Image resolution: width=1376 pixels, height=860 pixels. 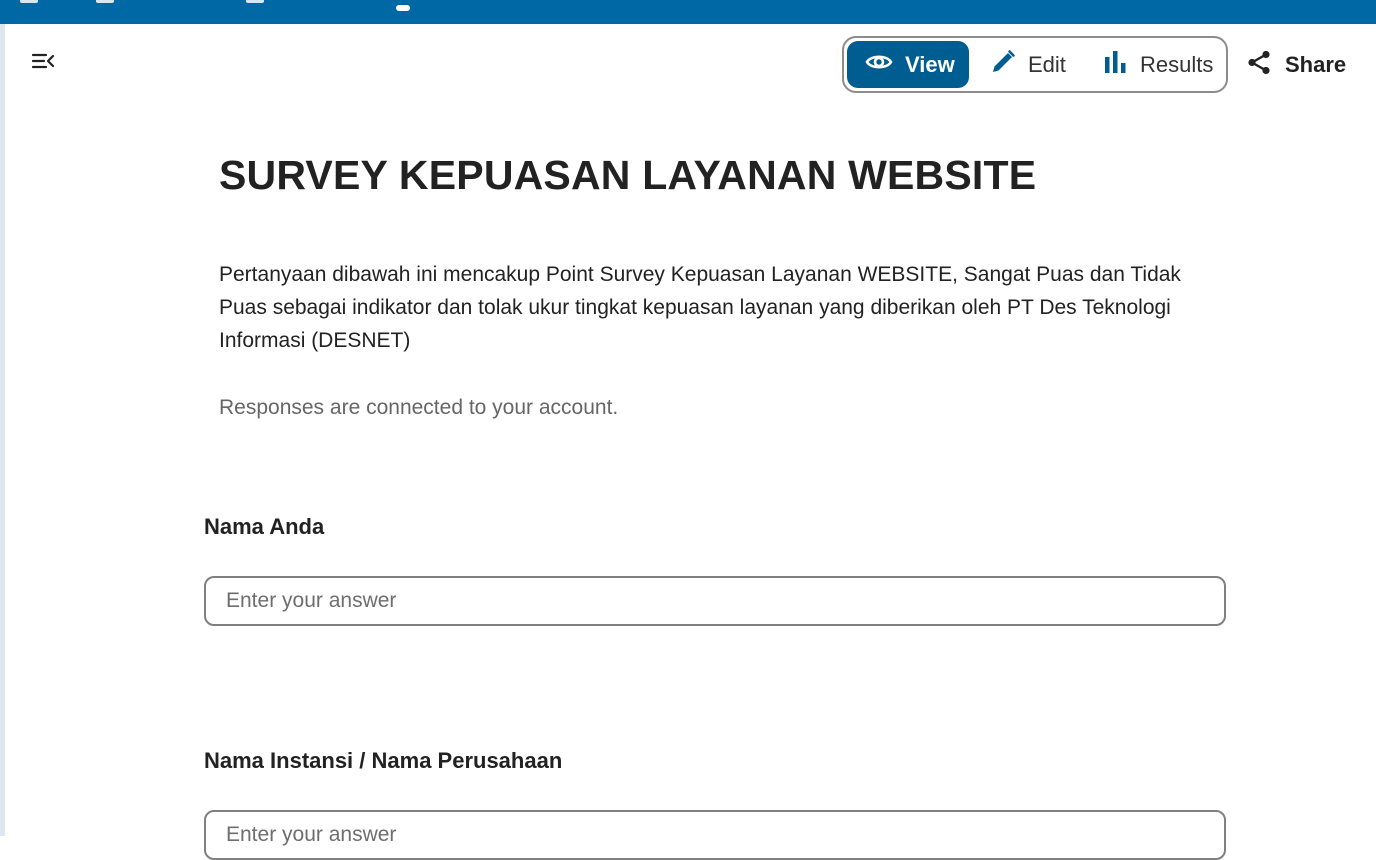 I want to click on name-answer-input, so click(x=715, y=601).